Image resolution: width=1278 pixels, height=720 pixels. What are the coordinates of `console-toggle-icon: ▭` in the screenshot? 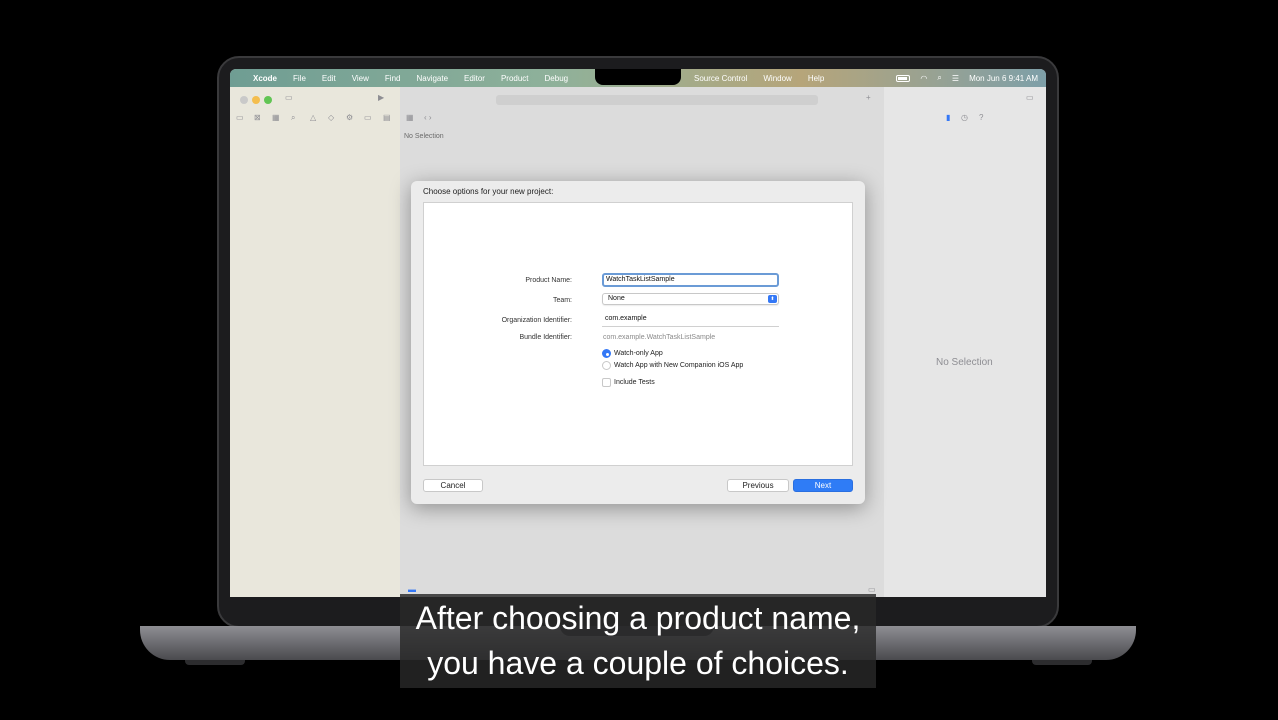 It's located at (872, 589).